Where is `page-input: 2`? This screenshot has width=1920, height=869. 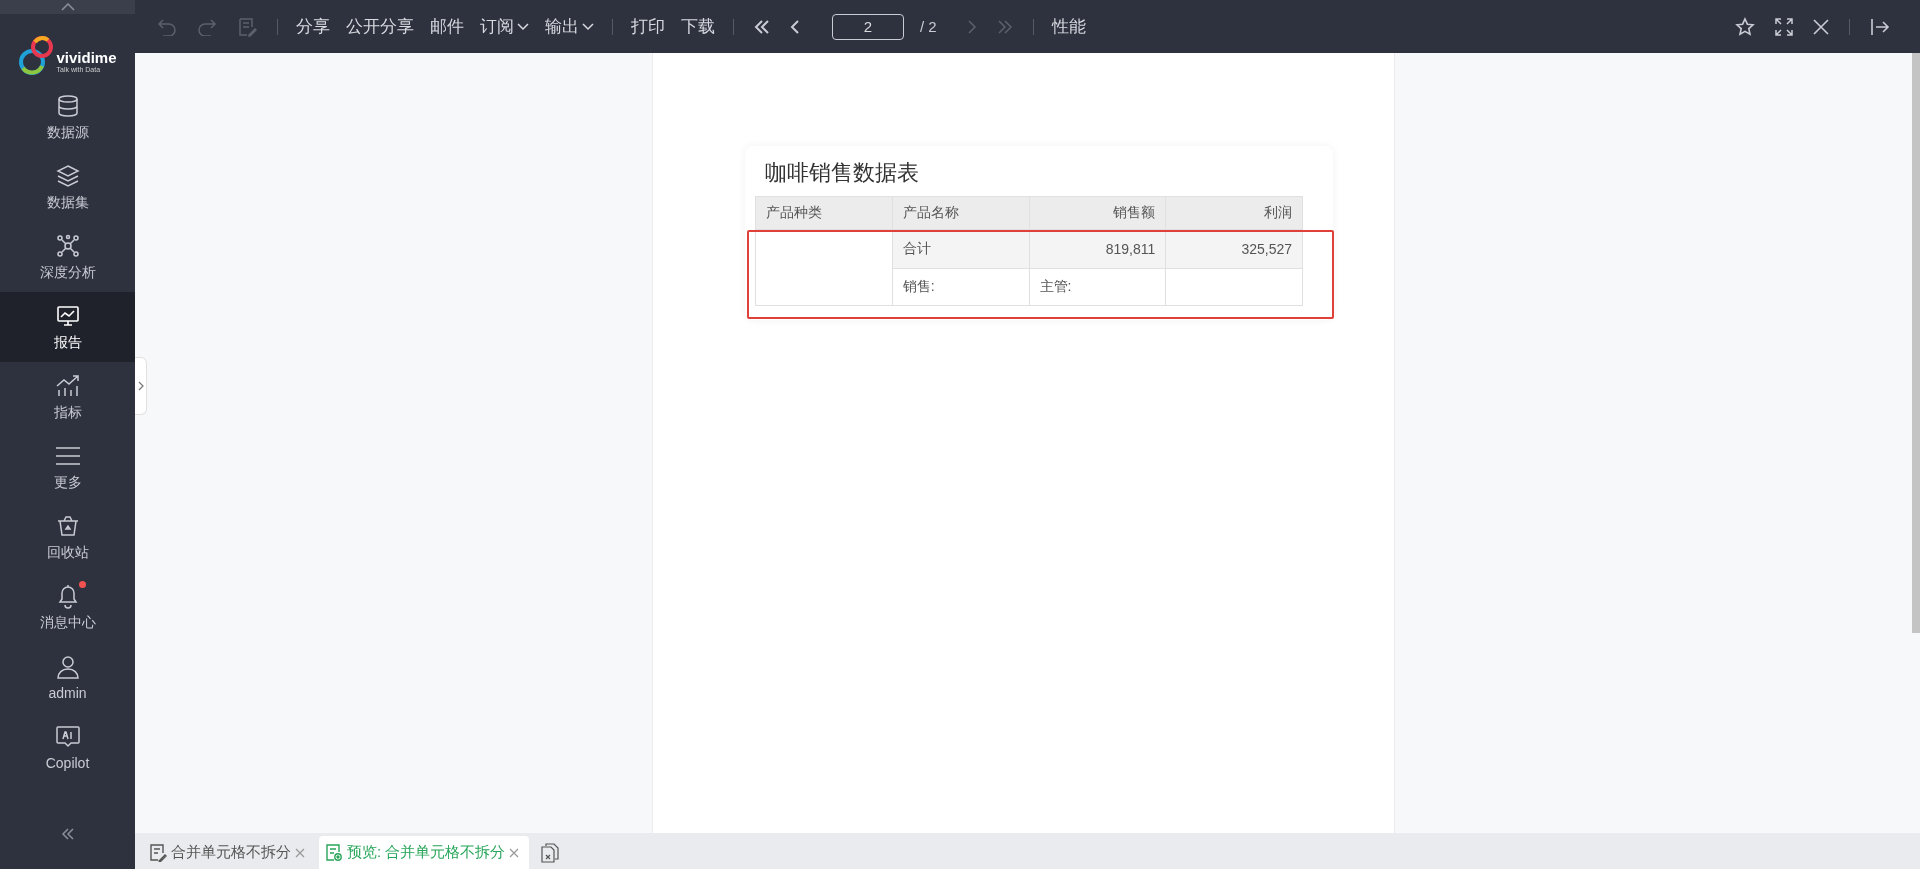 page-input: 2 is located at coordinates (868, 26).